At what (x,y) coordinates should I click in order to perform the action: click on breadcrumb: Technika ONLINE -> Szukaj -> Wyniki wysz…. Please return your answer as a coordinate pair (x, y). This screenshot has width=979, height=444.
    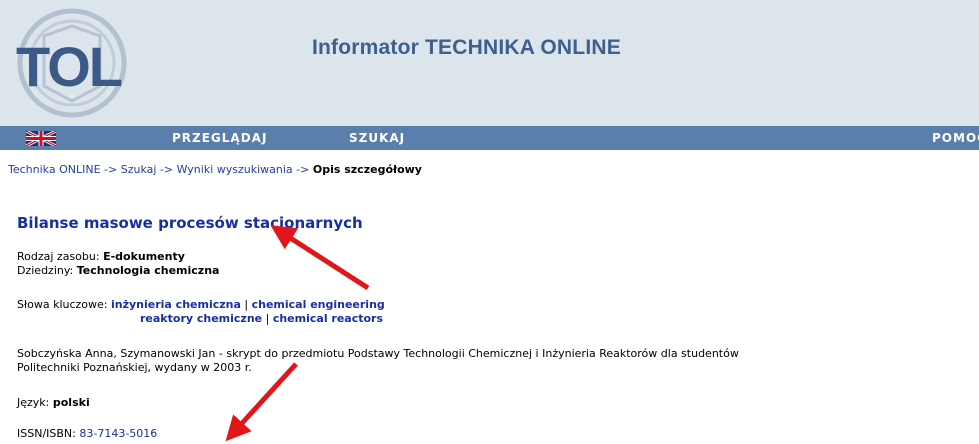
    Looking at the image, I should click on (215, 169).